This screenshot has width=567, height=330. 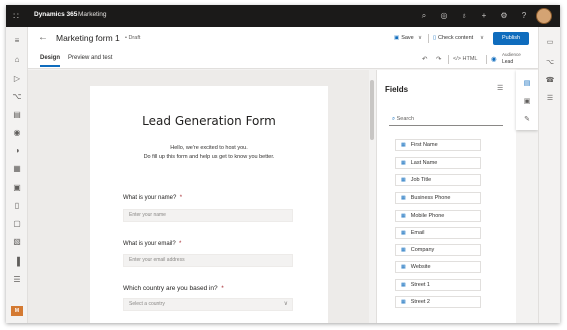 What do you see at coordinates (470, 59) in the screenshot?
I see `html-label: HTML` at bounding box center [470, 59].